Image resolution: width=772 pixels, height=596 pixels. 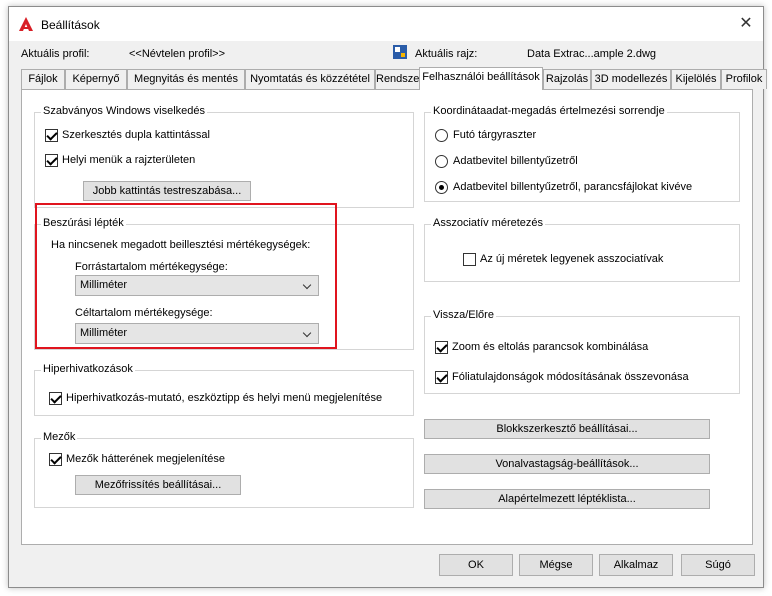 I want to click on priority-keyboard-entry-option: Adatbevitel billentyűzetről, so click(x=506, y=161).